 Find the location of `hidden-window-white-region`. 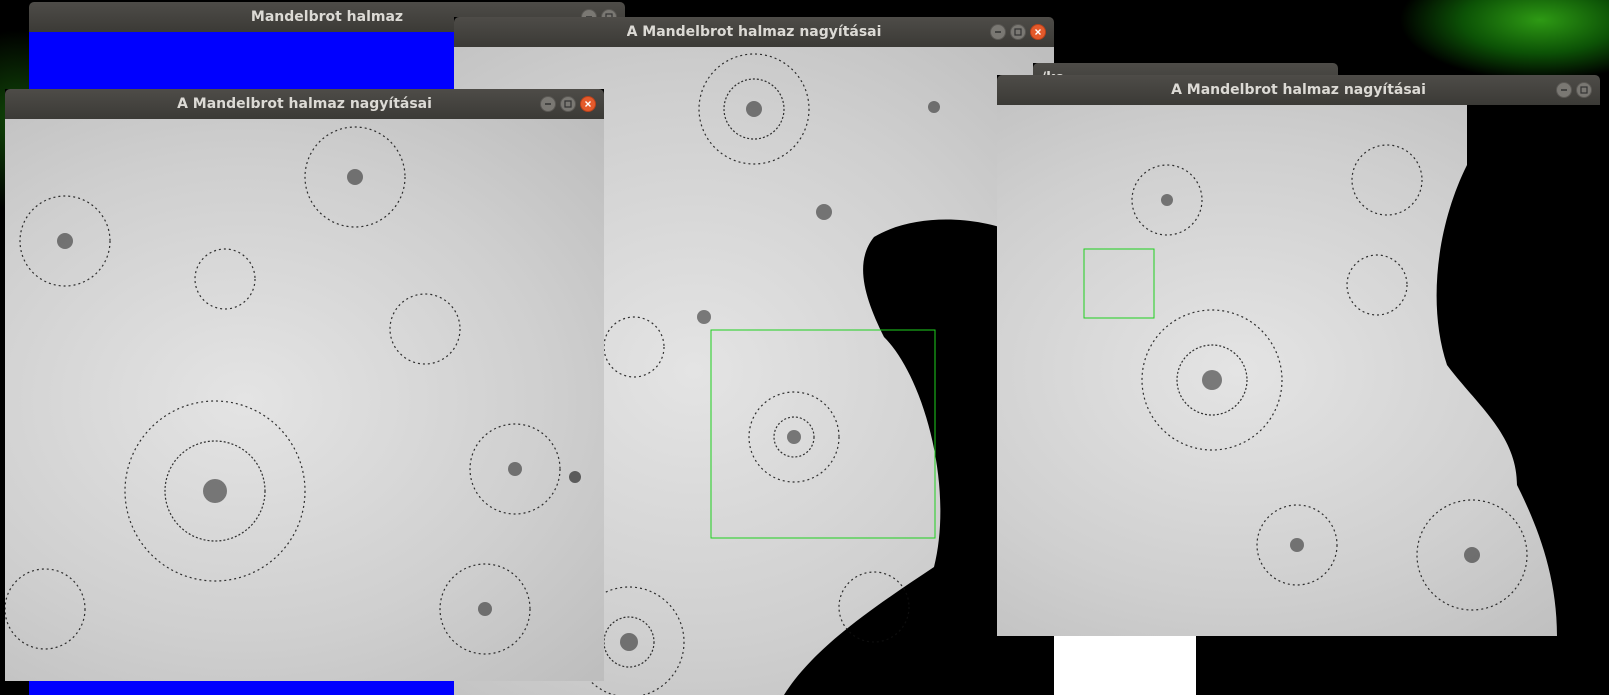

hidden-window-white-region is located at coordinates (1125, 665).